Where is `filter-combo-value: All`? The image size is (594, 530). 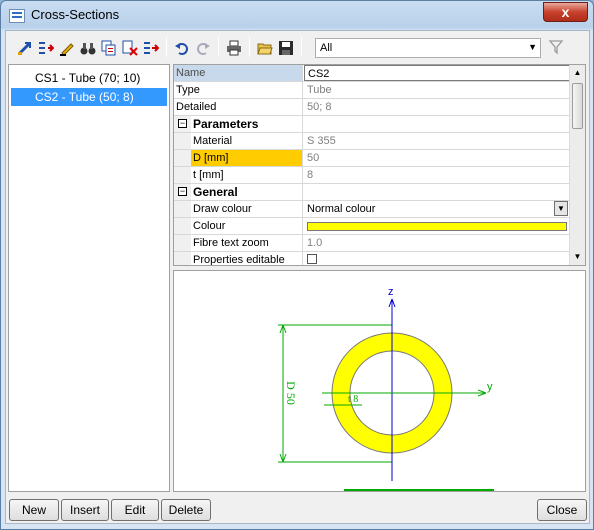
filter-combo-value: All is located at coordinates (326, 48).